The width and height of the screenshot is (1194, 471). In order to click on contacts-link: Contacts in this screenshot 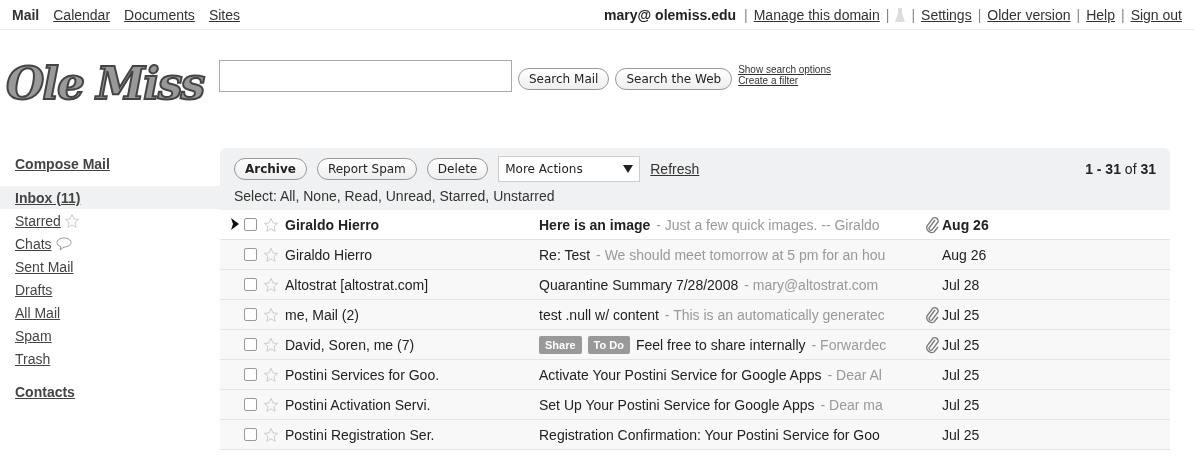, I will do `click(117, 392)`.